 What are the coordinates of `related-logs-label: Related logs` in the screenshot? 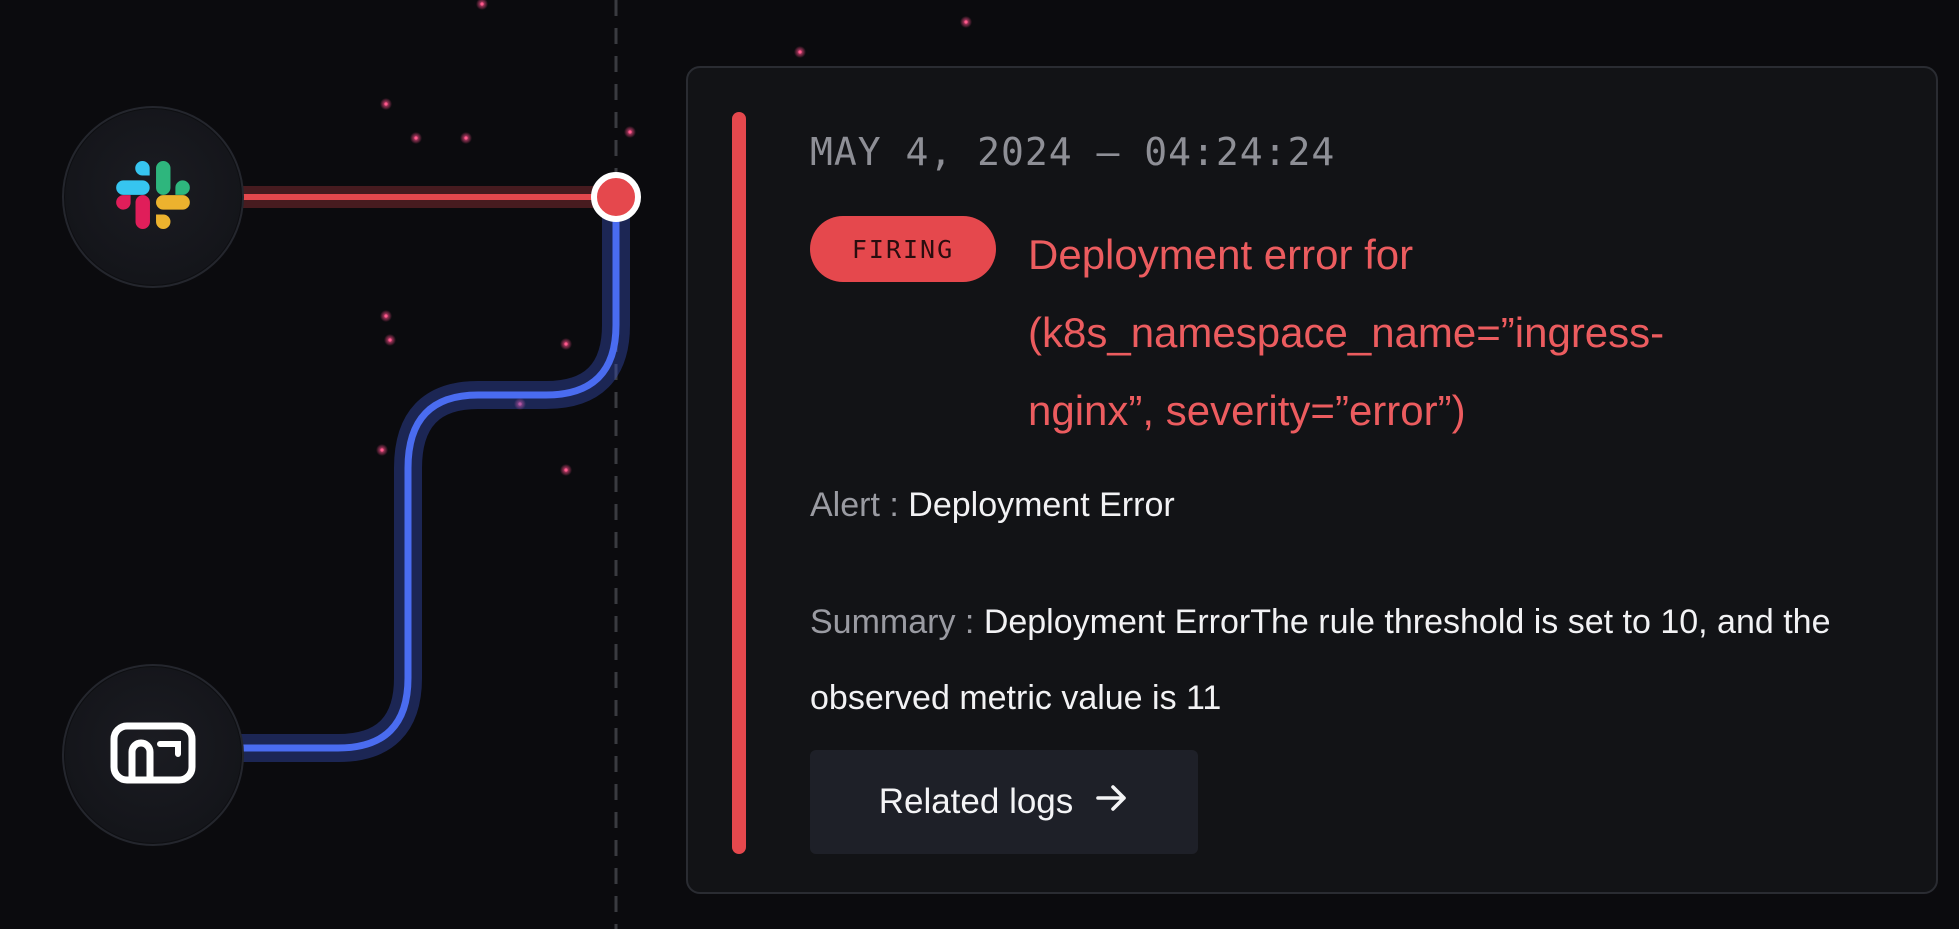 It's located at (976, 801).